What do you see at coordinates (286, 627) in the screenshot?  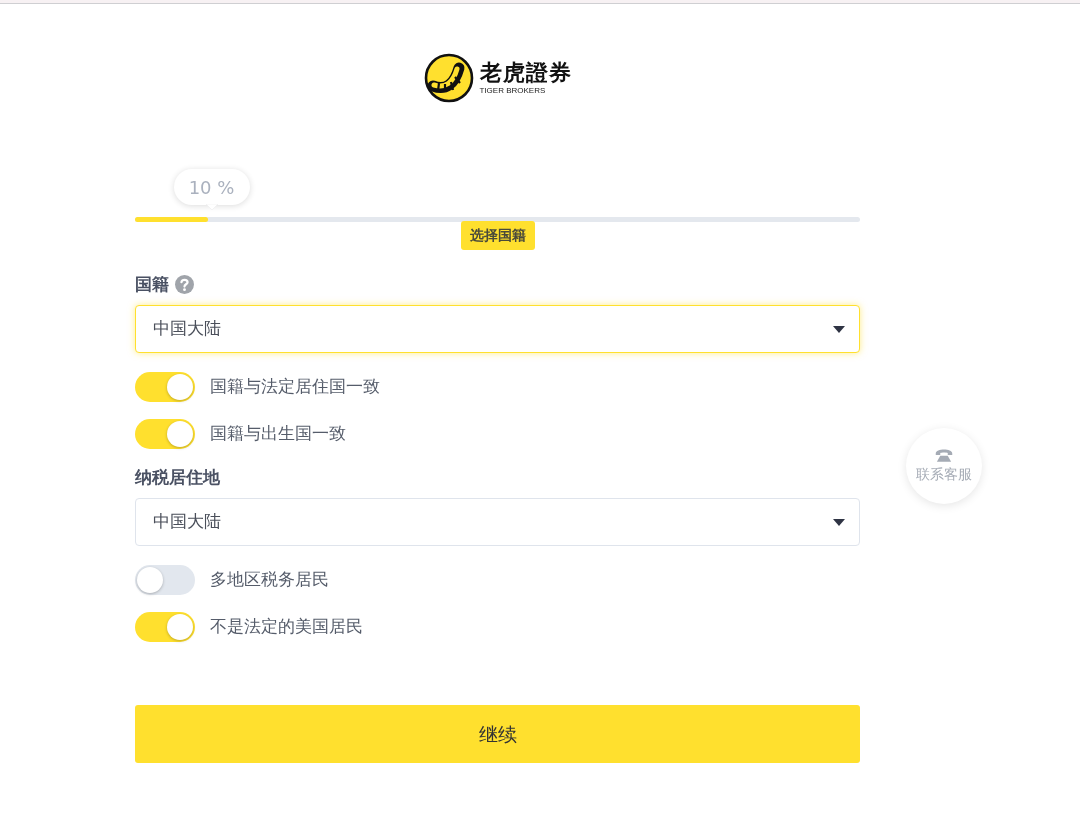 I see `toggle-label: 不是法定的美国居民` at bounding box center [286, 627].